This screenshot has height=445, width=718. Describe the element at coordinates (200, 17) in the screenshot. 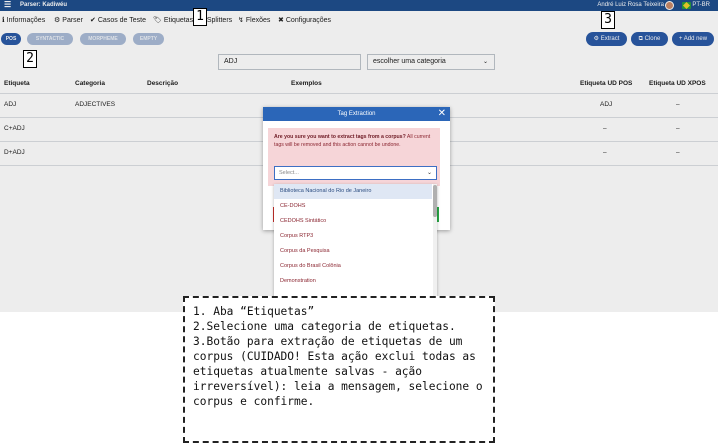

I see `annotation-marker-1: 1` at that location.